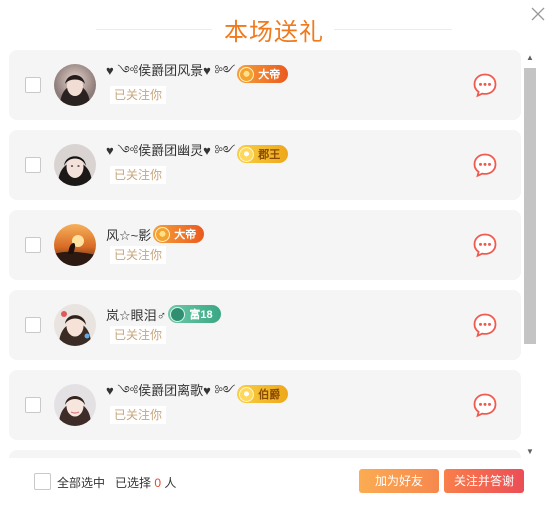 This screenshot has width=548, height=506. I want to click on dialog-footer: 全部选中 已选择 0 人 加为好友 关注并答谢, so click(274, 482).